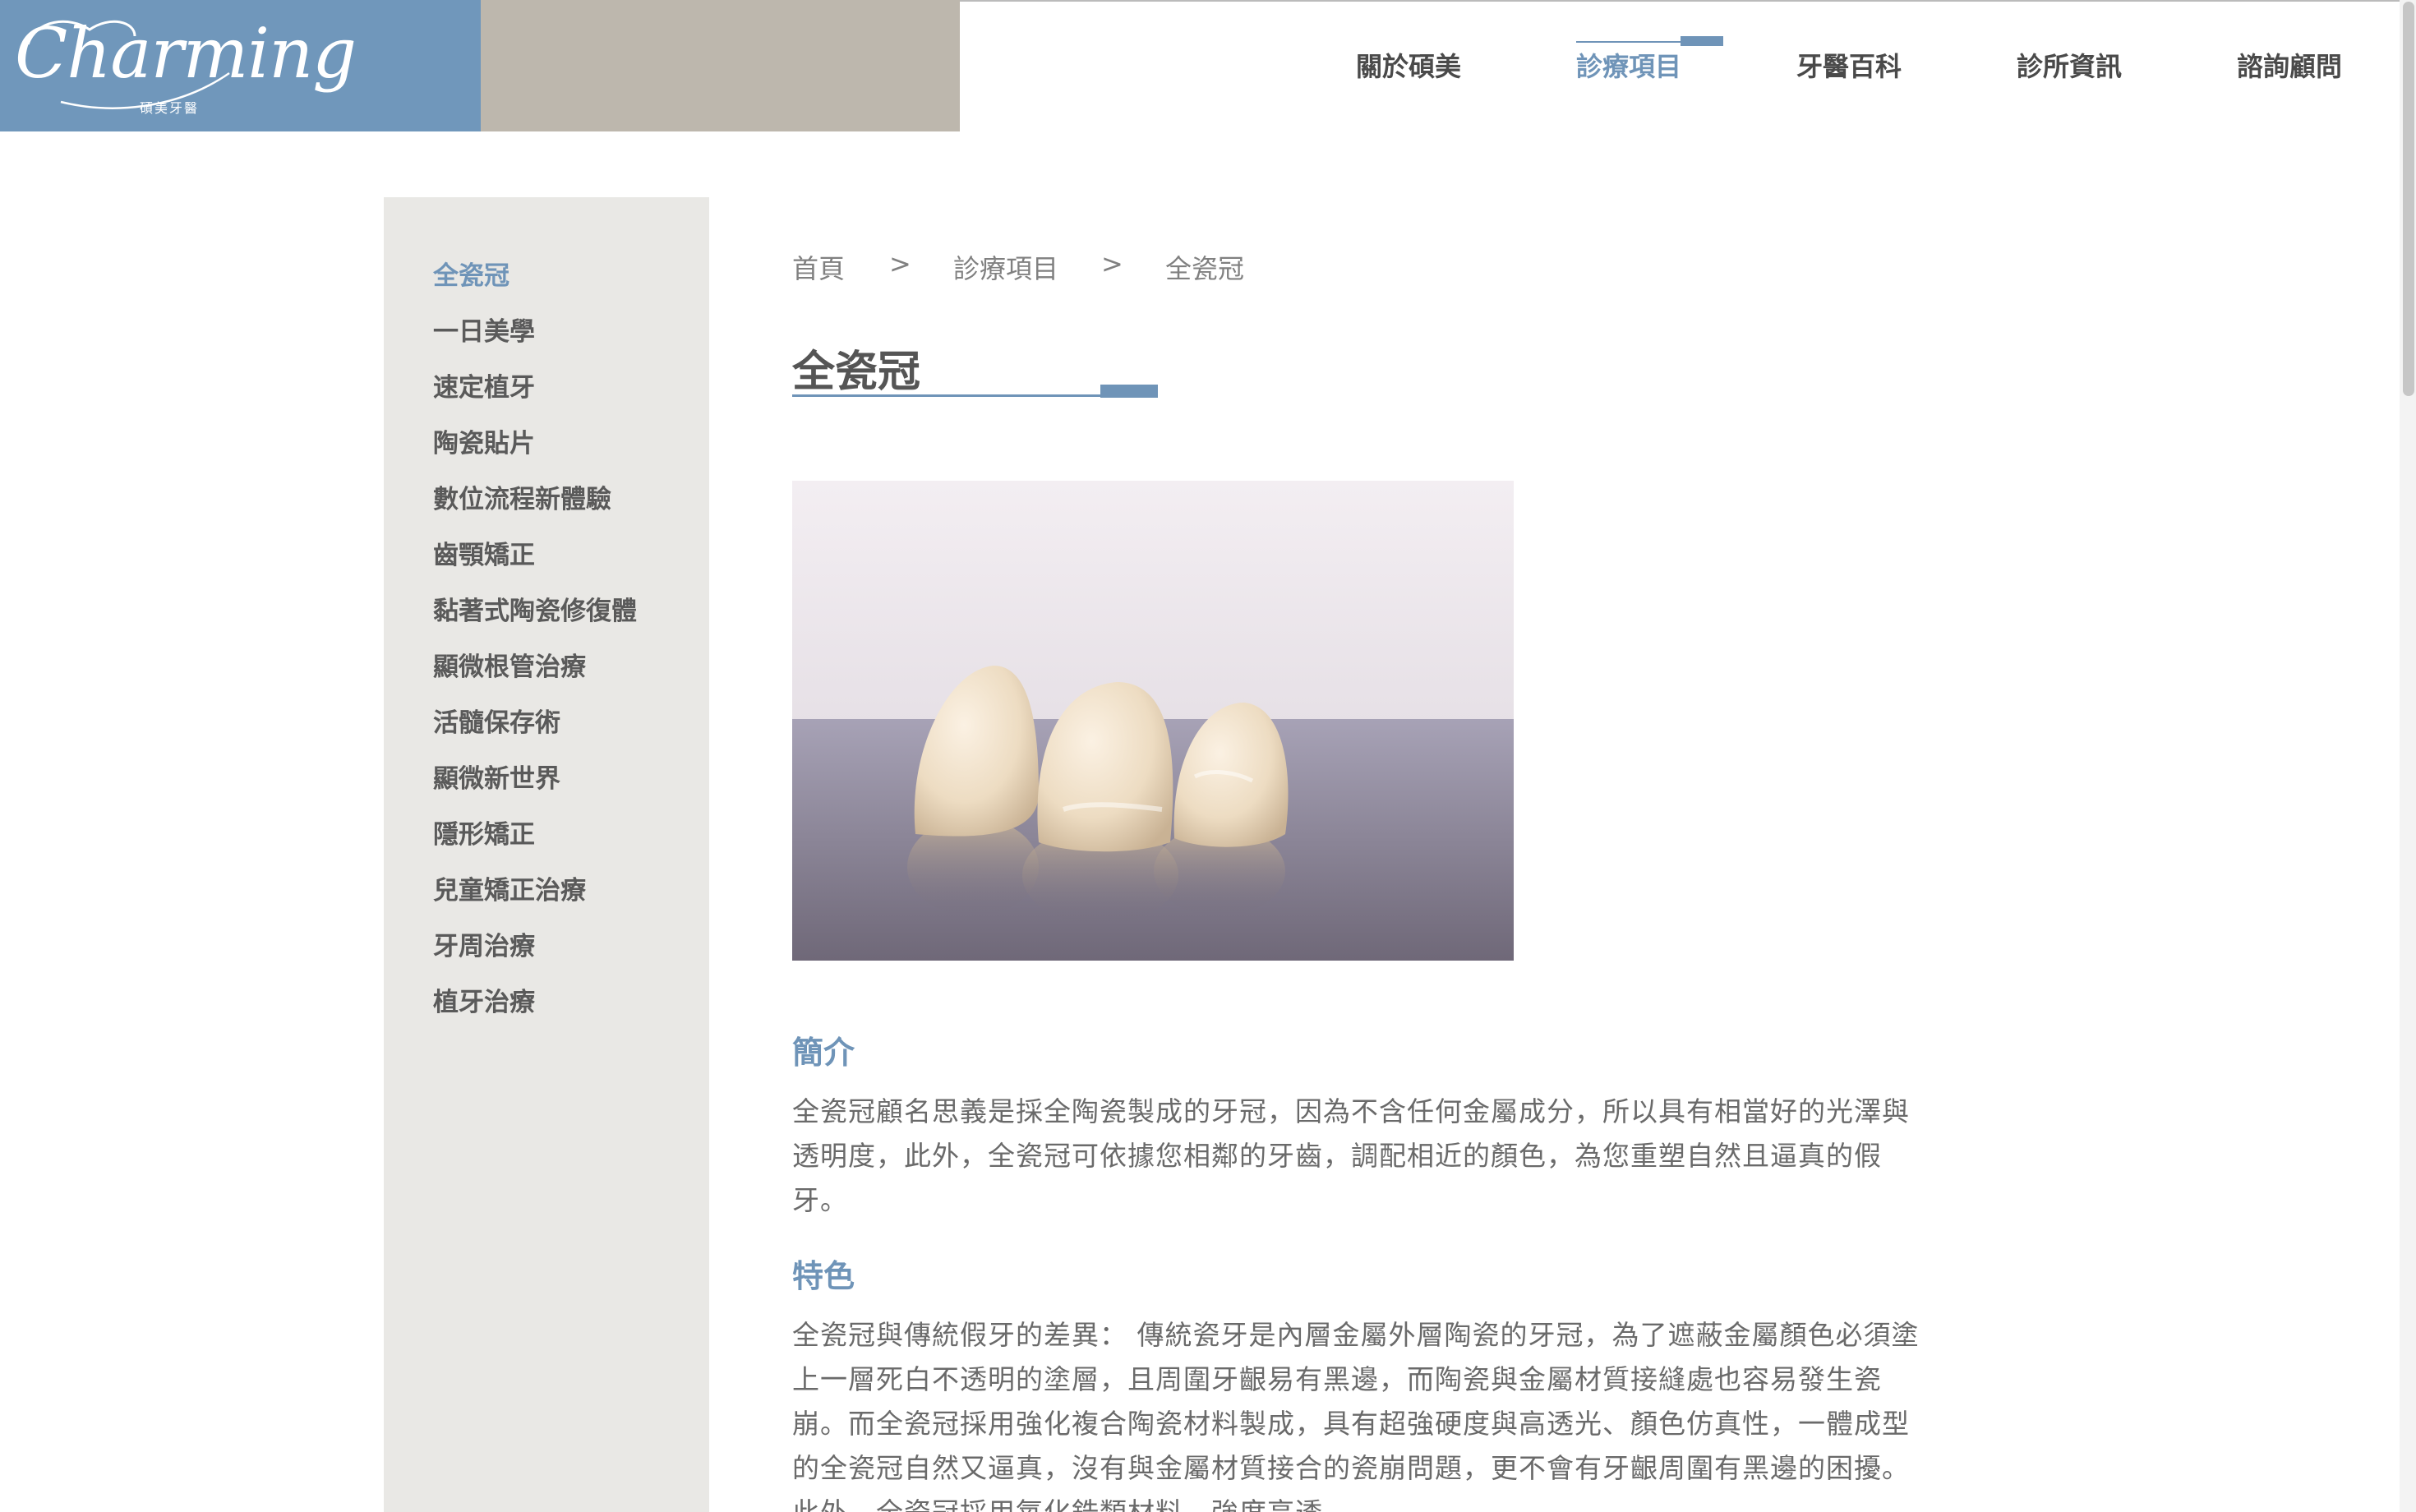  What do you see at coordinates (1153, 721) in the screenshot?
I see `crown-photo` at bounding box center [1153, 721].